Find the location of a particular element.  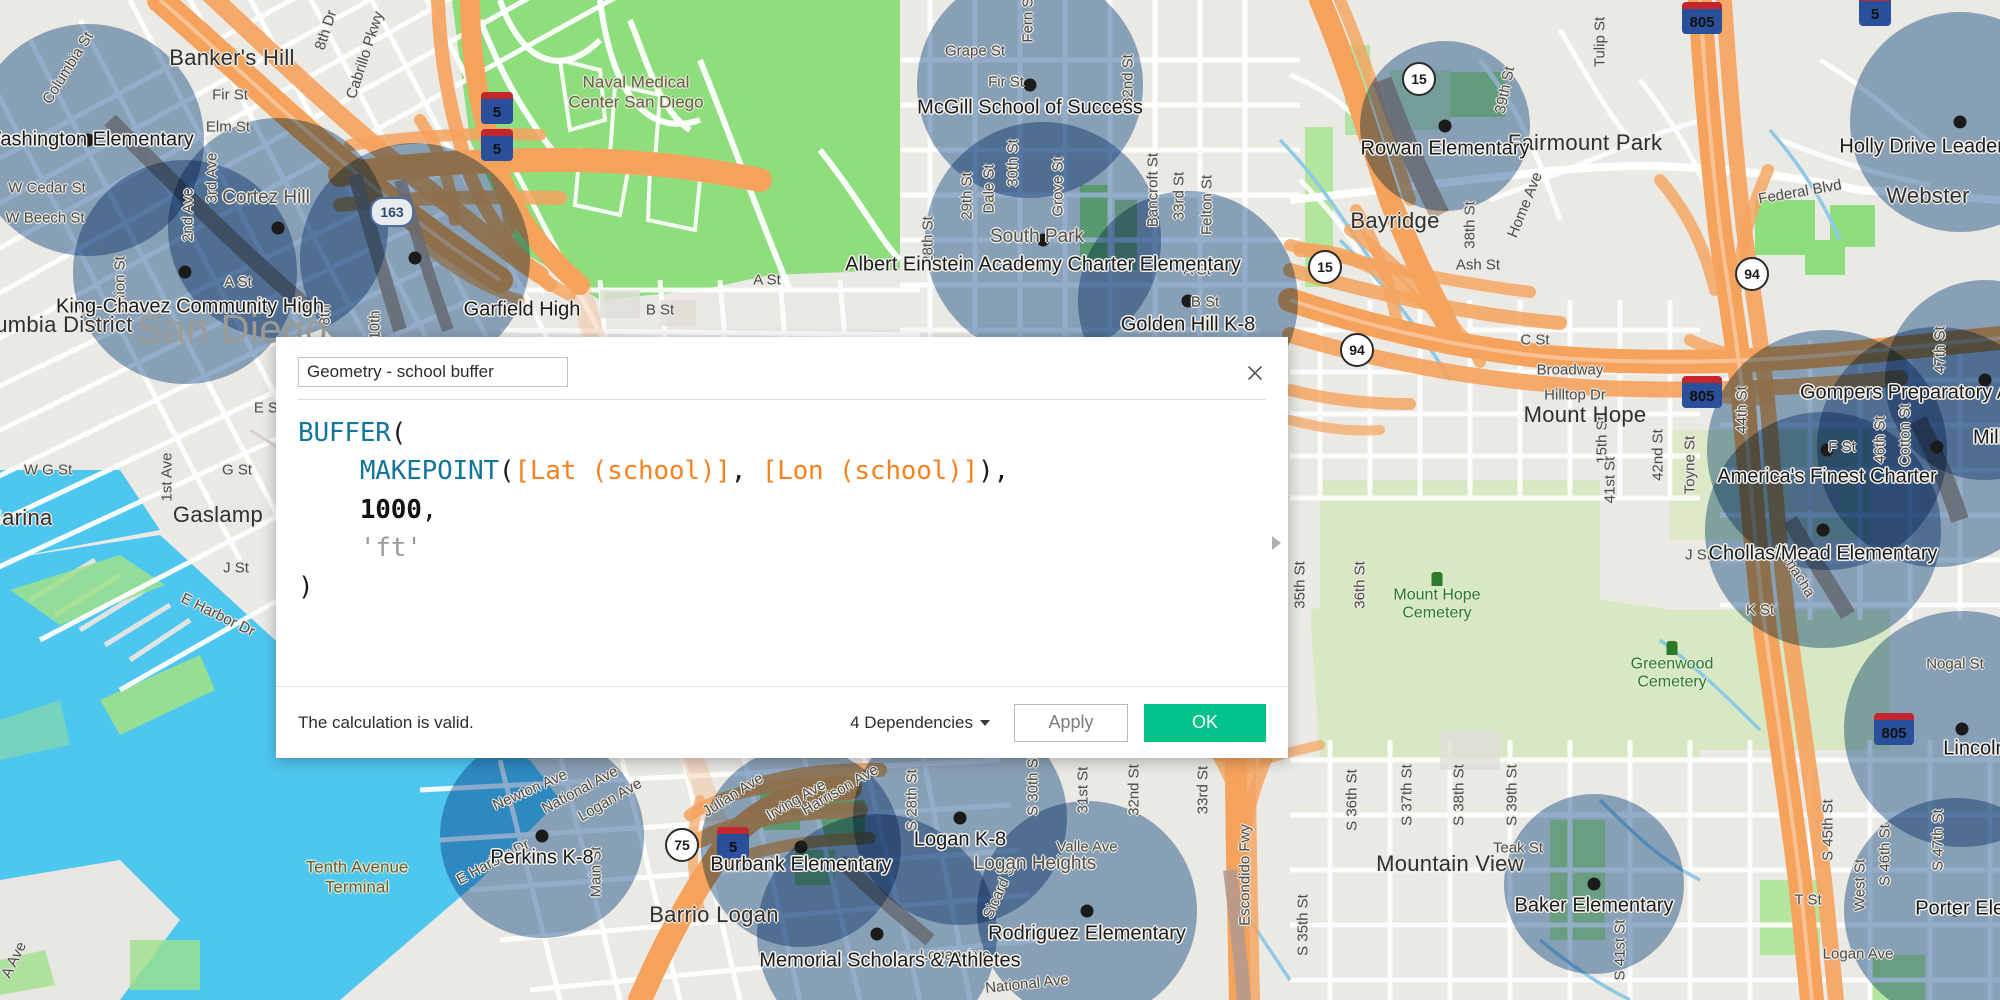

field-lat-school: [Lat (school)] is located at coordinates (622, 471).